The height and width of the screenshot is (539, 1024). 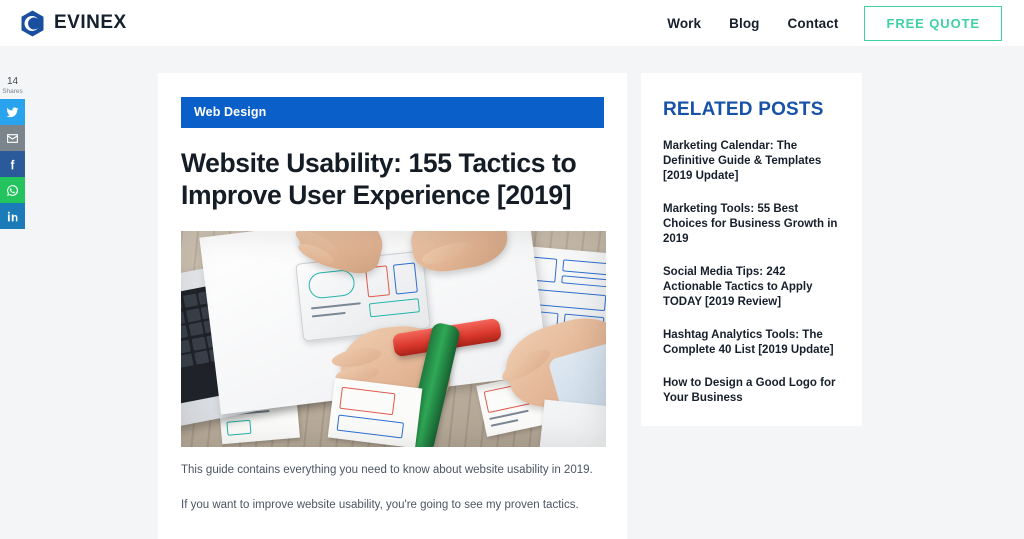 I want to click on share-facebook-button, so click(x=12, y=164).